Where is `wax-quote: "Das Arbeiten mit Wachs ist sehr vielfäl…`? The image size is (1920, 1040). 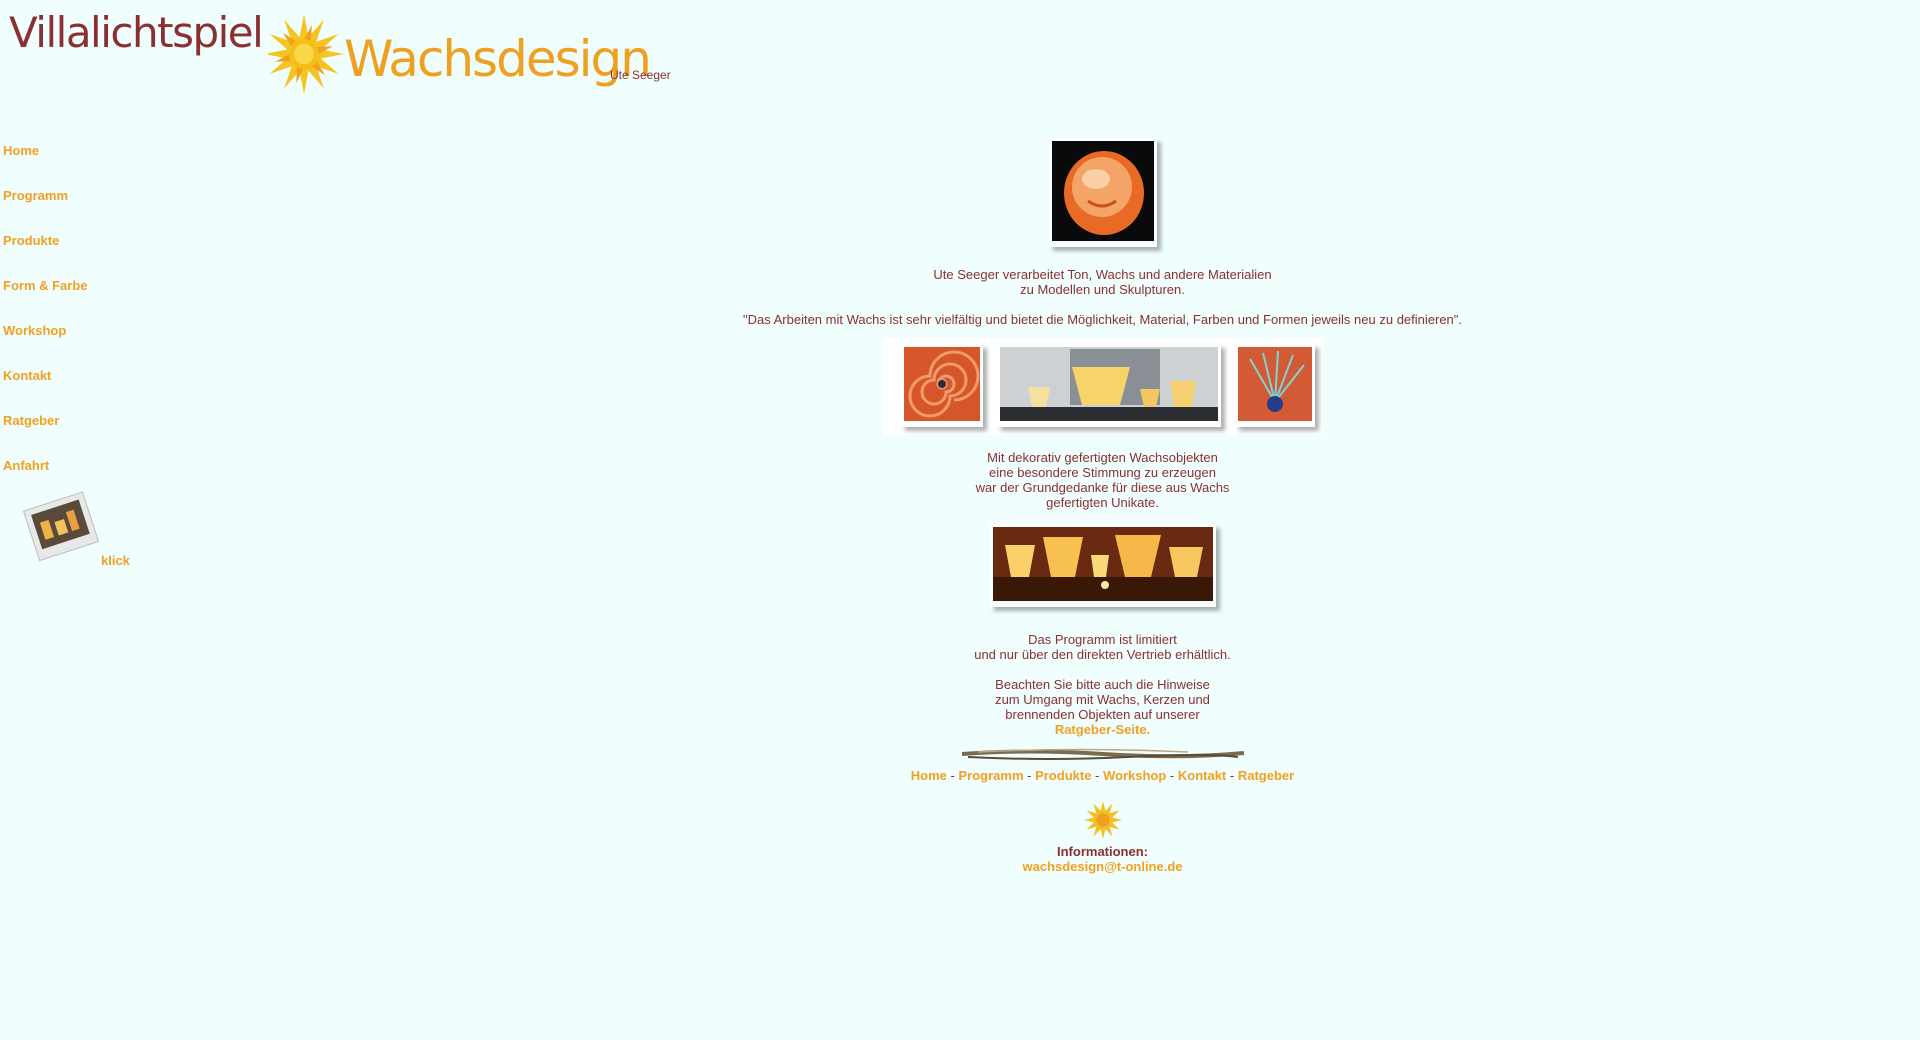 wax-quote: "Das Arbeiten mit Wachs ist sehr vielfäl… is located at coordinates (1102, 319).